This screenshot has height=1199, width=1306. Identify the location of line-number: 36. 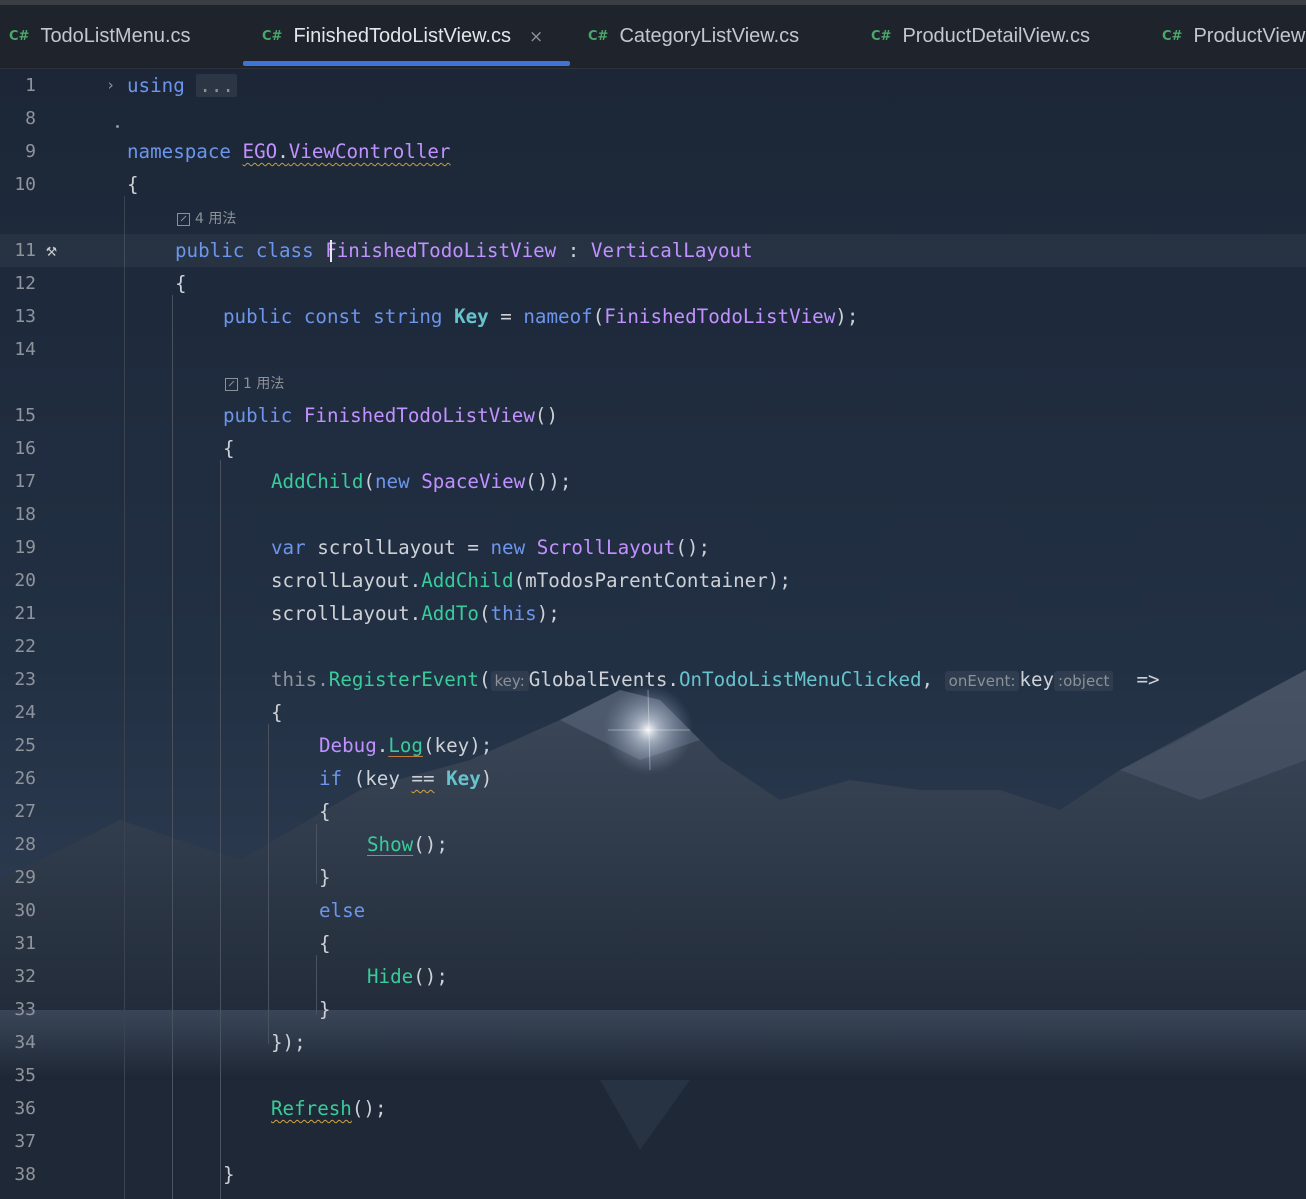
(25, 1108).